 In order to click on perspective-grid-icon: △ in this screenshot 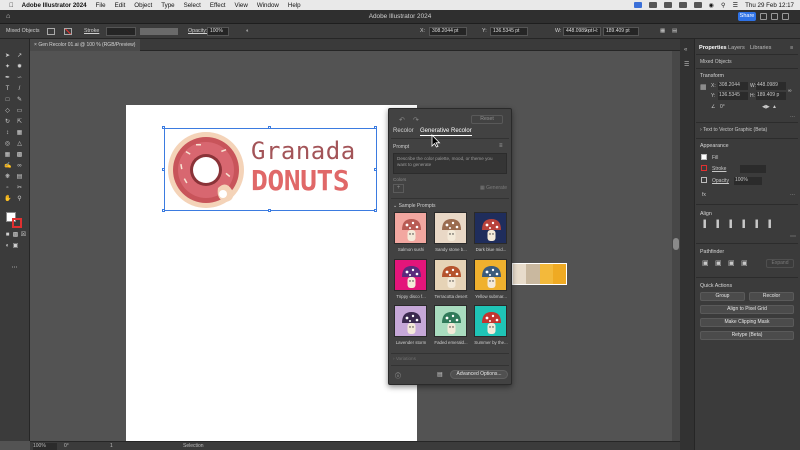, I will do `click(19, 144)`.